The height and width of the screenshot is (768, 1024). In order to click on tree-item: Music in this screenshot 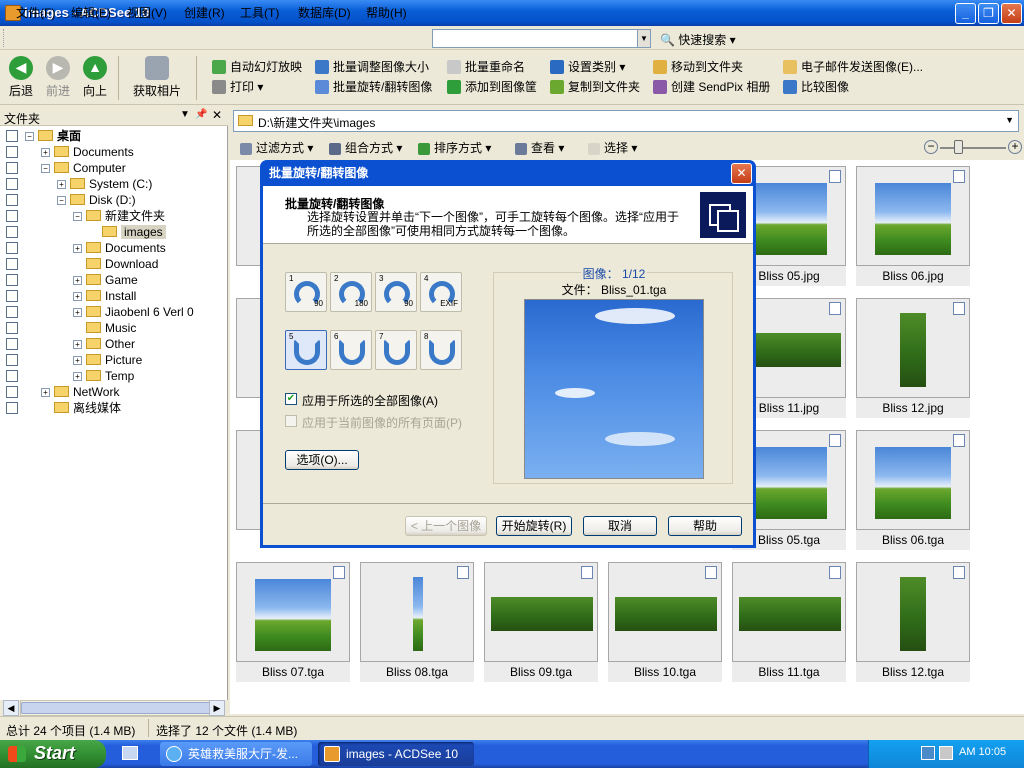, I will do `click(111, 328)`.